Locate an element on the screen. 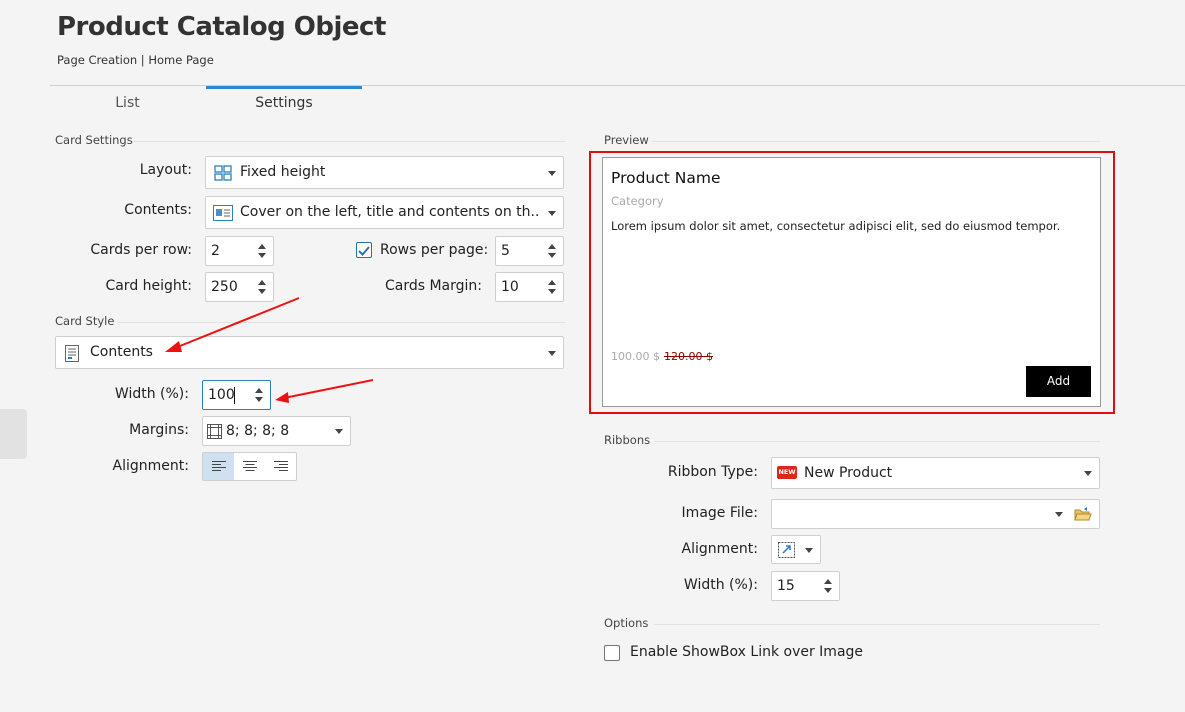 The image size is (1185, 712). preview-product-name: Product Name is located at coordinates (666, 178).